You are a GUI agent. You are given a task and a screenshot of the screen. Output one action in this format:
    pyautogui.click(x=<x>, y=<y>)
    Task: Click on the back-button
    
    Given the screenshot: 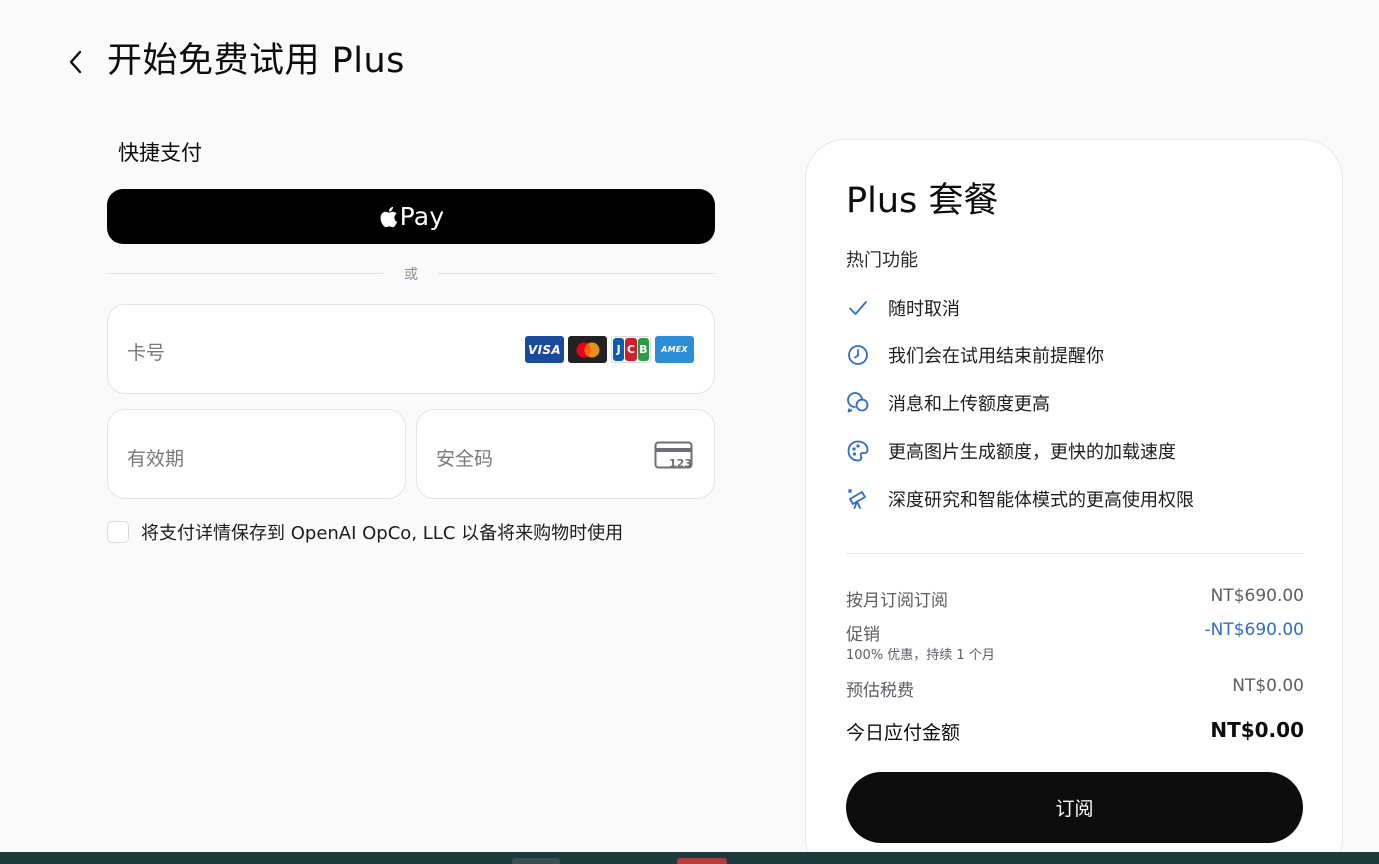 What is the action you would take?
    pyautogui.click(x=76, y=62)
    